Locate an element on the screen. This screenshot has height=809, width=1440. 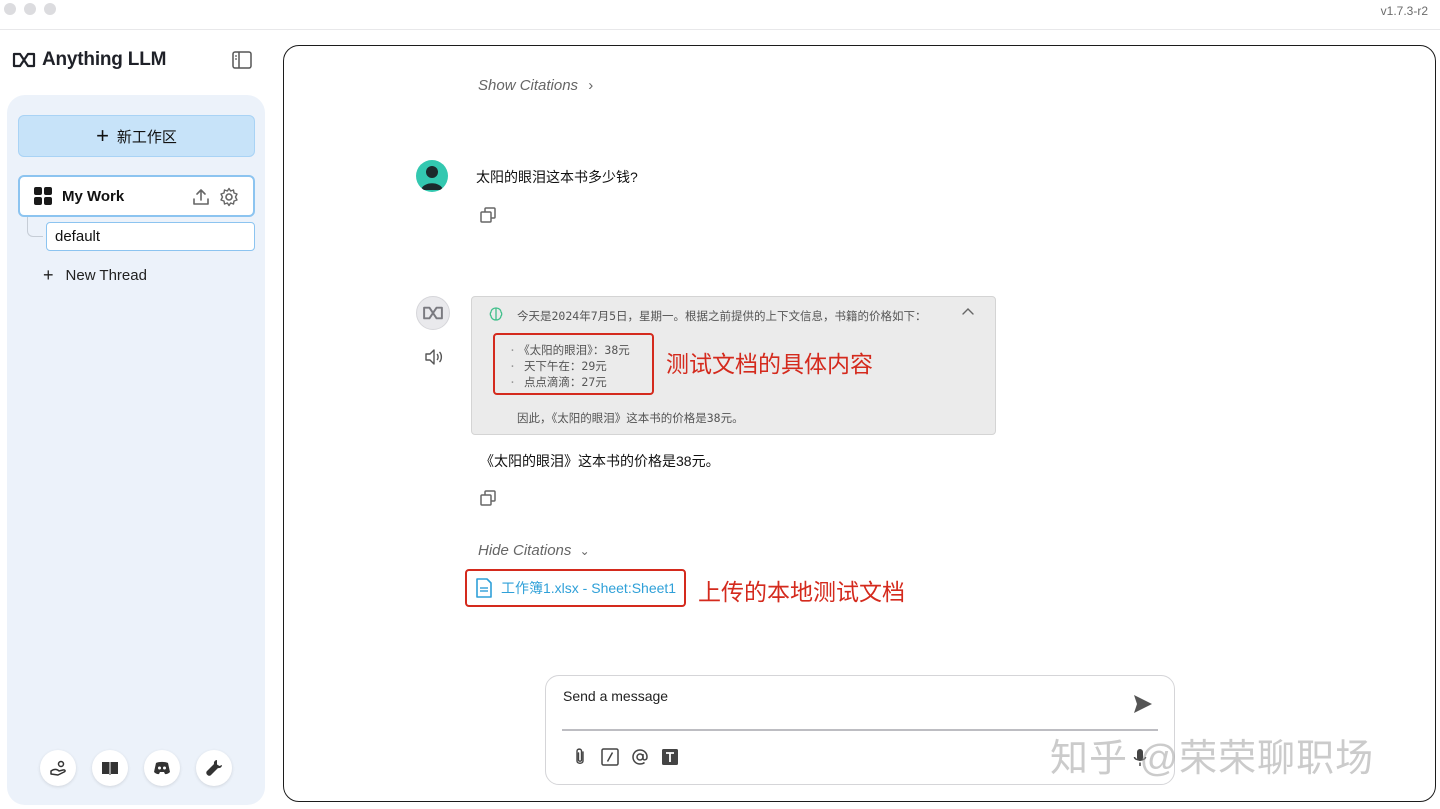
chevron-right-icon: › is located at coordinates (591, 85).